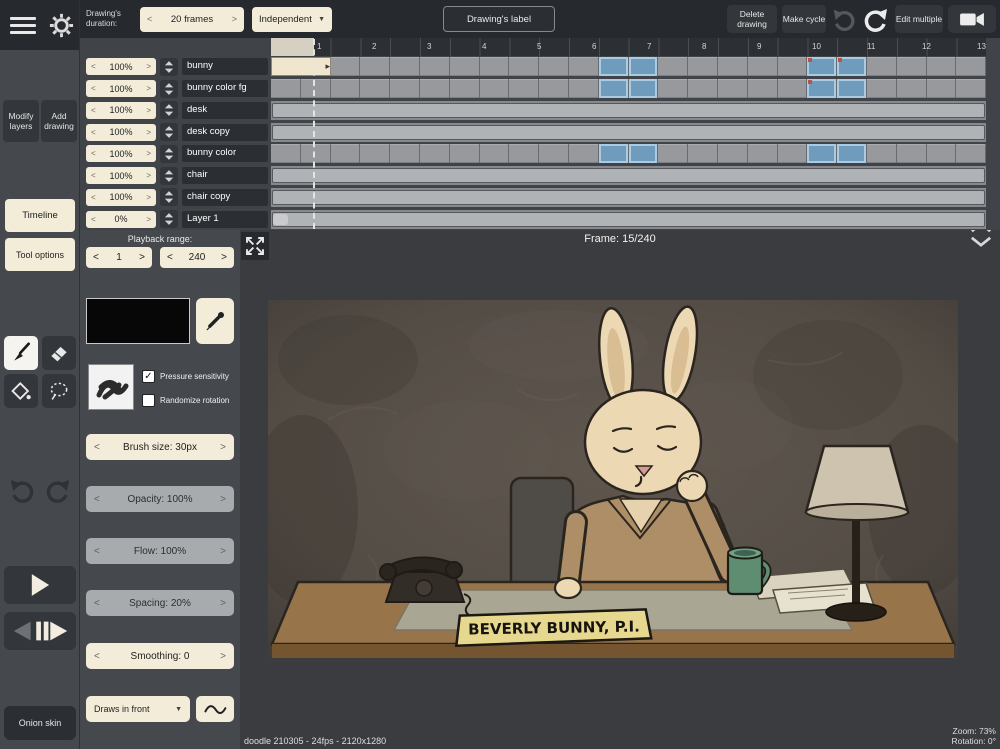 This screenshot has height=749, width=1000. Describe the element at coordinates (234, 19) in the screenshot. I see `duration-increase: >` at that location.